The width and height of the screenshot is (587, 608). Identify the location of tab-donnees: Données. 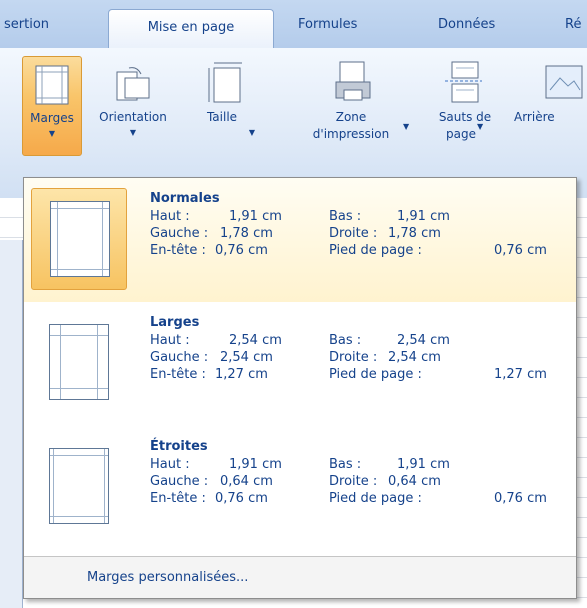
(466, 24).